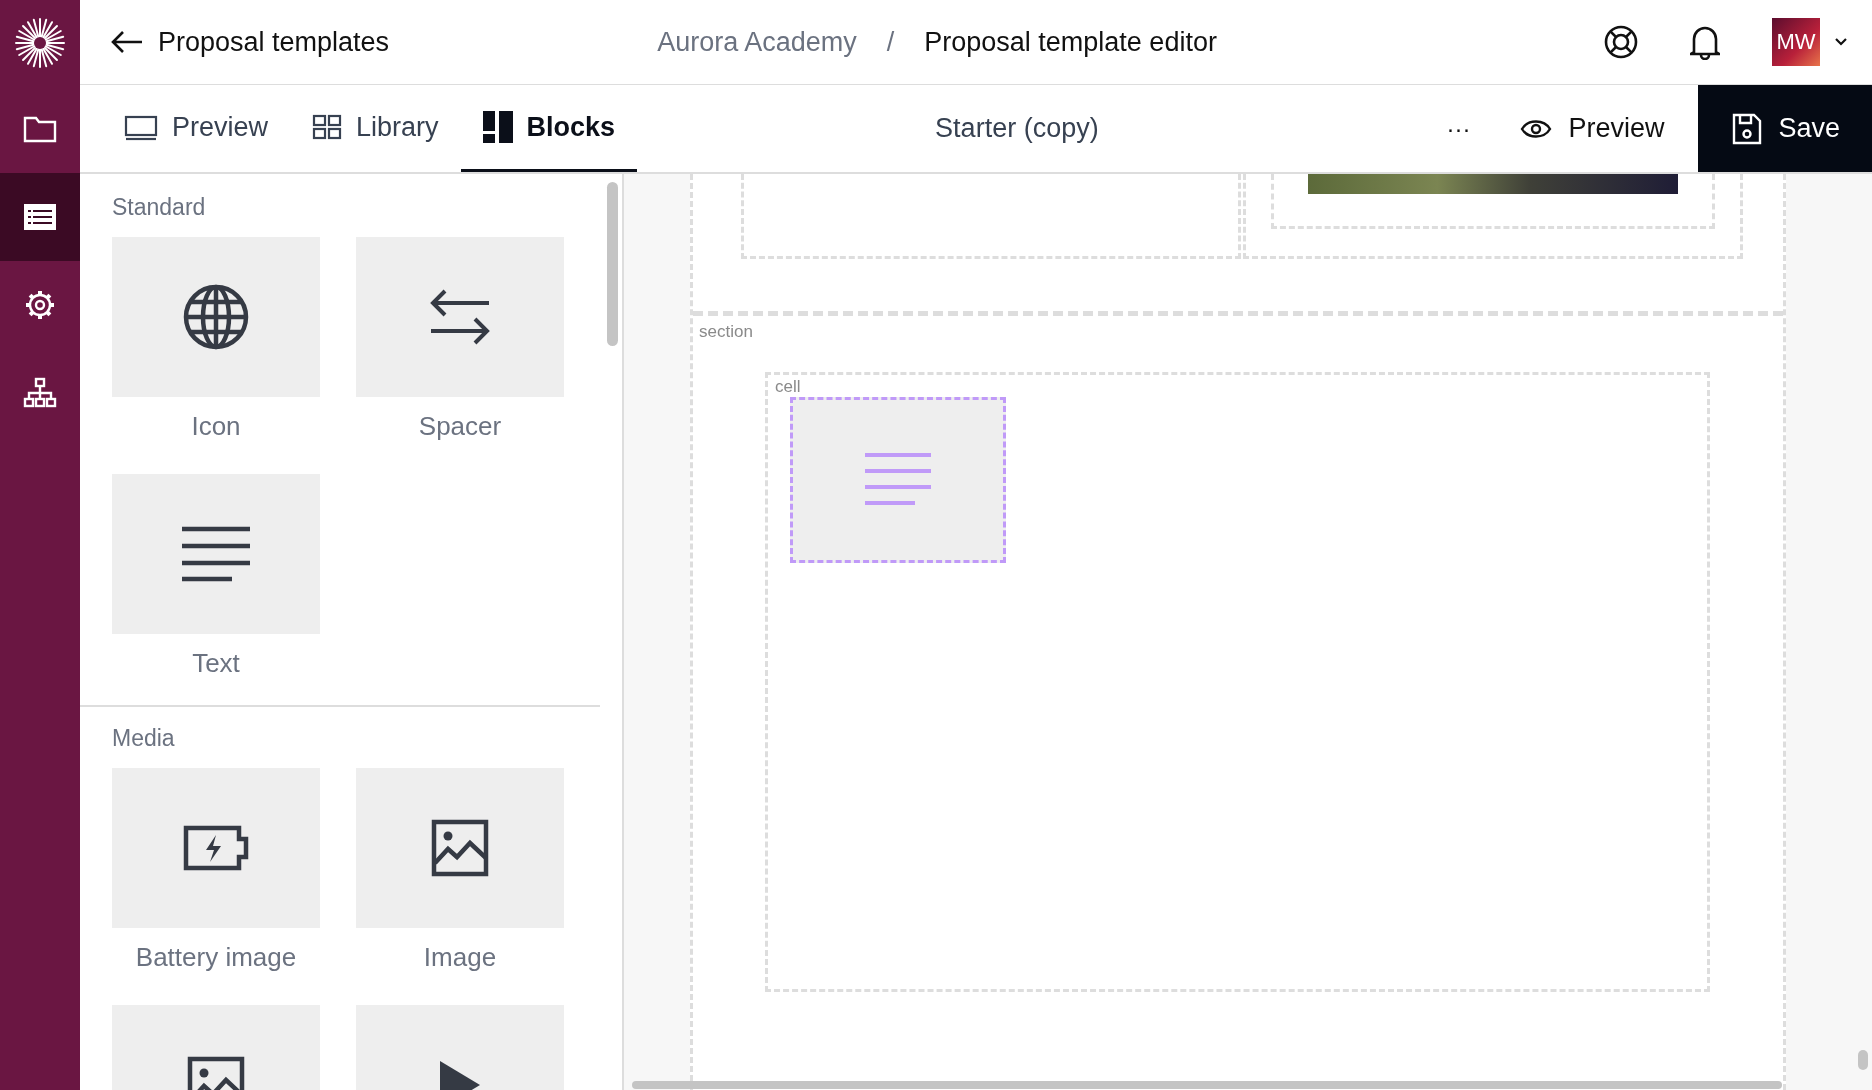 This screenshot has width=1872, height=1090. What do you see at coordinates (549, 128) in the screenshot?
I see `tab: Blocks` at bounding box center [549, 128].